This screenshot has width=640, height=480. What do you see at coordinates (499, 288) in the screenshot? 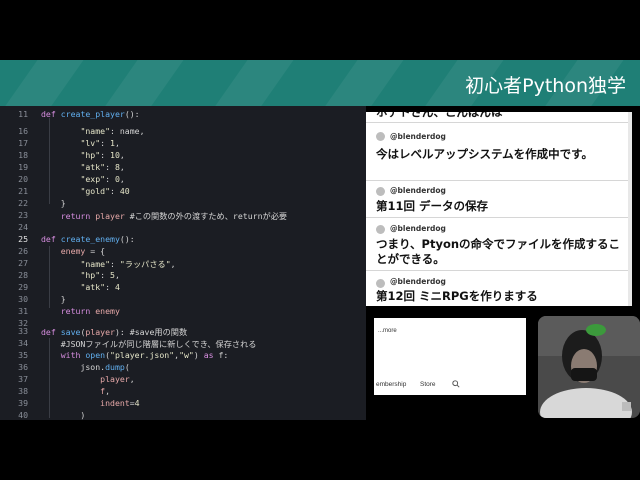
I see `chat-message: @blenderdog 第12回 ミニRPGを作りまする` at bounding box center [499, 288].